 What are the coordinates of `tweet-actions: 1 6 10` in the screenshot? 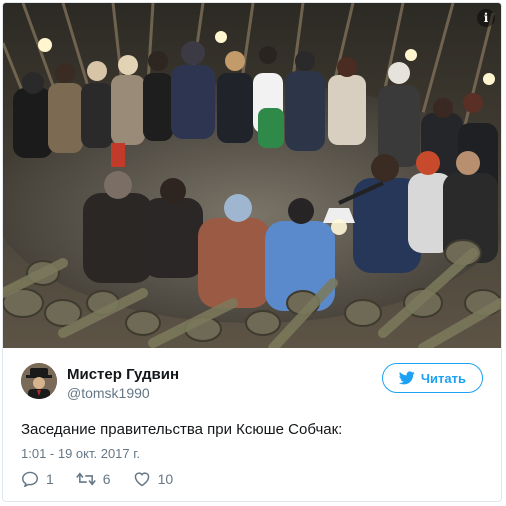 It's located at (97, 479).